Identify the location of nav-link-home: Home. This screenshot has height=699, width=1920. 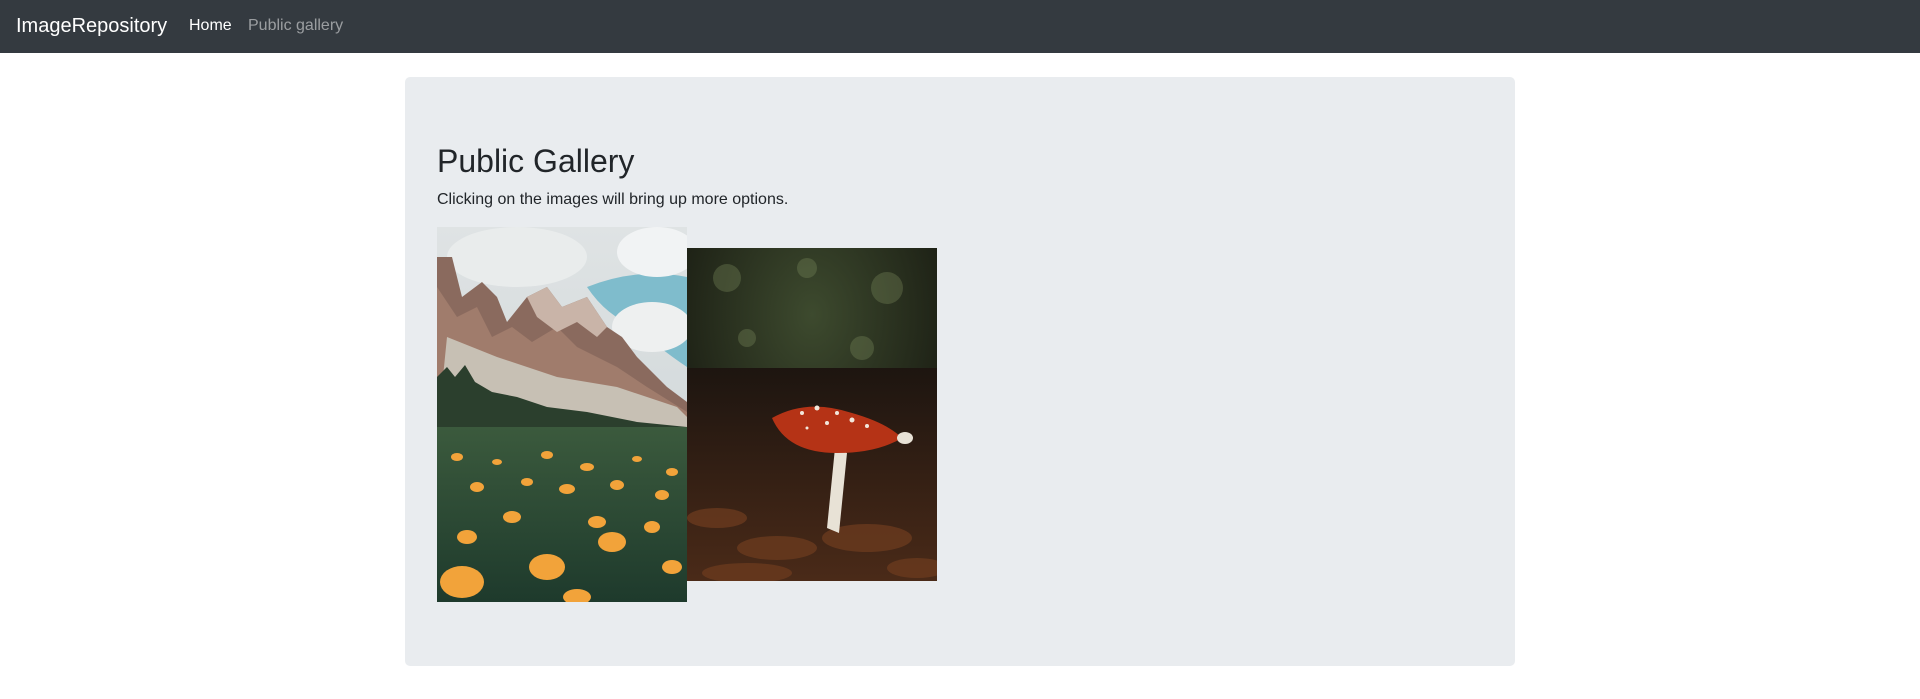
(210, 26).